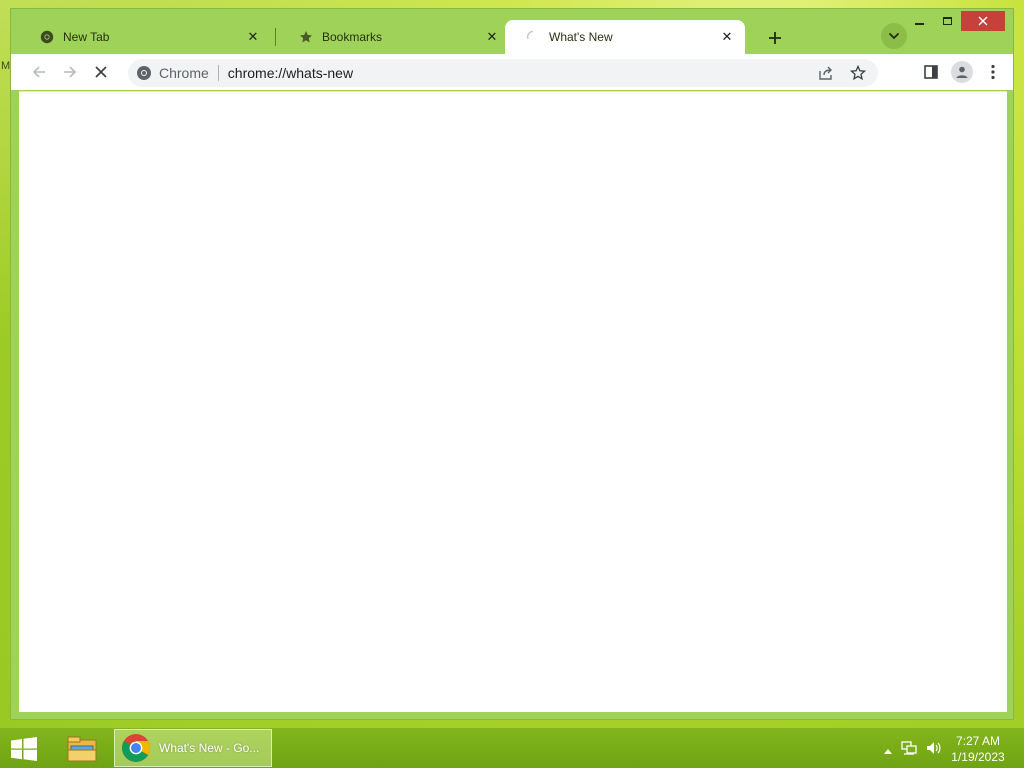 Image resolution: width=1024 pixels, height=768 pixels. I want to click on profile-button, so click(962, 72).